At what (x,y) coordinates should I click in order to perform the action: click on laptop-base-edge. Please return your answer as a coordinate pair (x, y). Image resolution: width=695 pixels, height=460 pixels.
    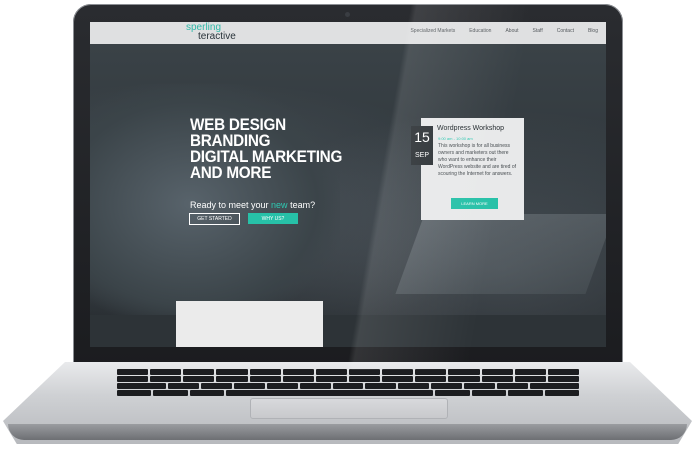
    Looking at the image, I should click on (347, 432).